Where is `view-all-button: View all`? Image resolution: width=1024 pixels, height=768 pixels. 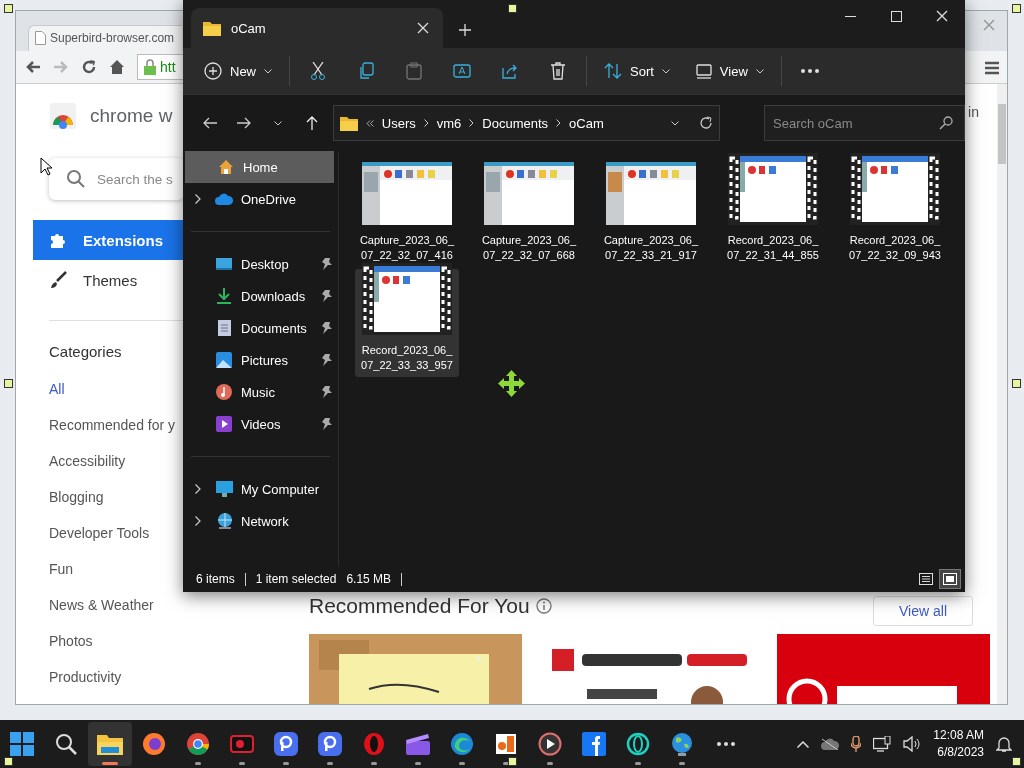
view-all-button: View all is located at coordinates (923, 611).